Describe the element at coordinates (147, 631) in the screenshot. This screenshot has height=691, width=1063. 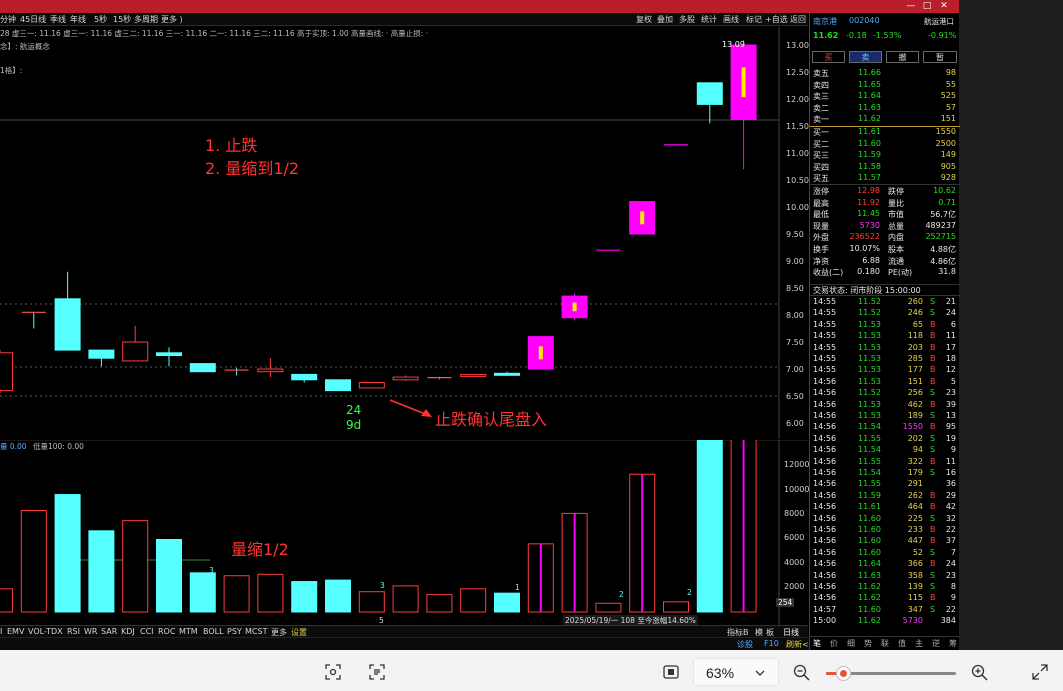
I see `ind-tab-cci: CCI` at that location.